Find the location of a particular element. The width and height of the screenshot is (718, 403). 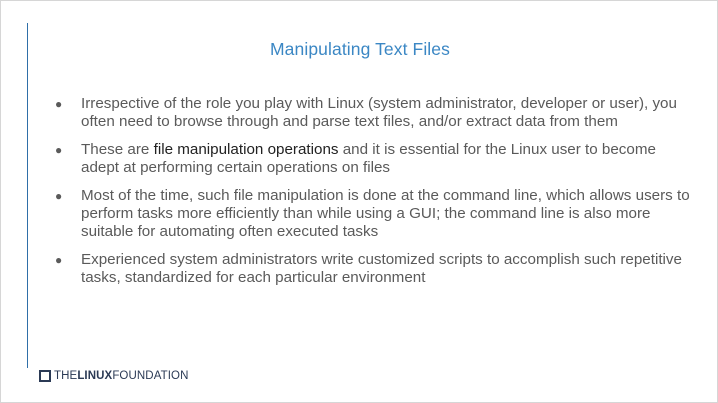

logo-square-icon is located at coordinates (45, 376).